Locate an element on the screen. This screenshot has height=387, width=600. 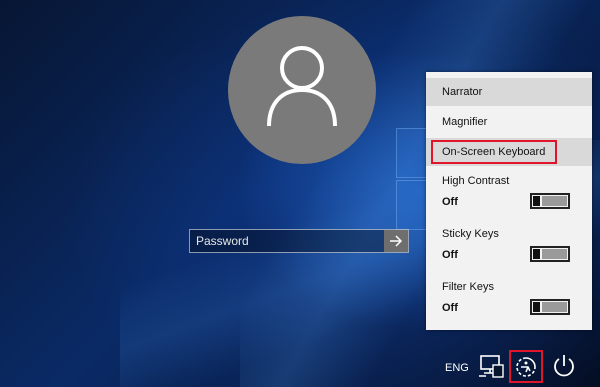
network-icon is located at coordinates (491, 366).